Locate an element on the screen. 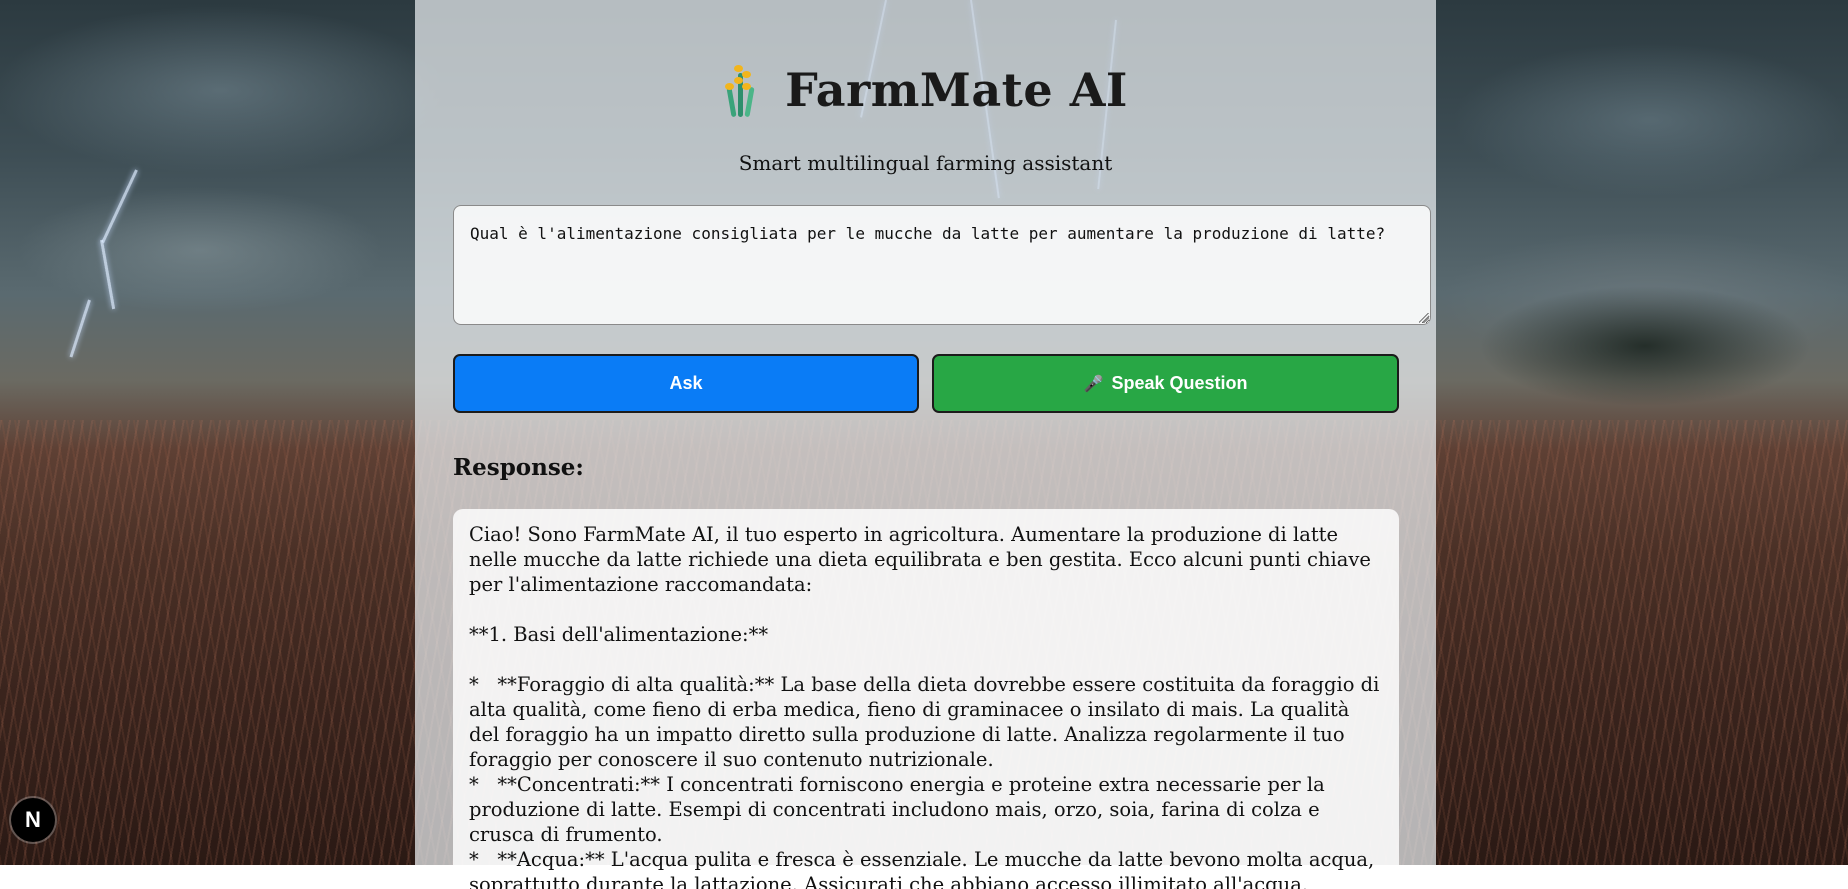 The height and width of the screenshot is (889, 1848). app-title: FarmMate AI is located at coordinates (956, 90).